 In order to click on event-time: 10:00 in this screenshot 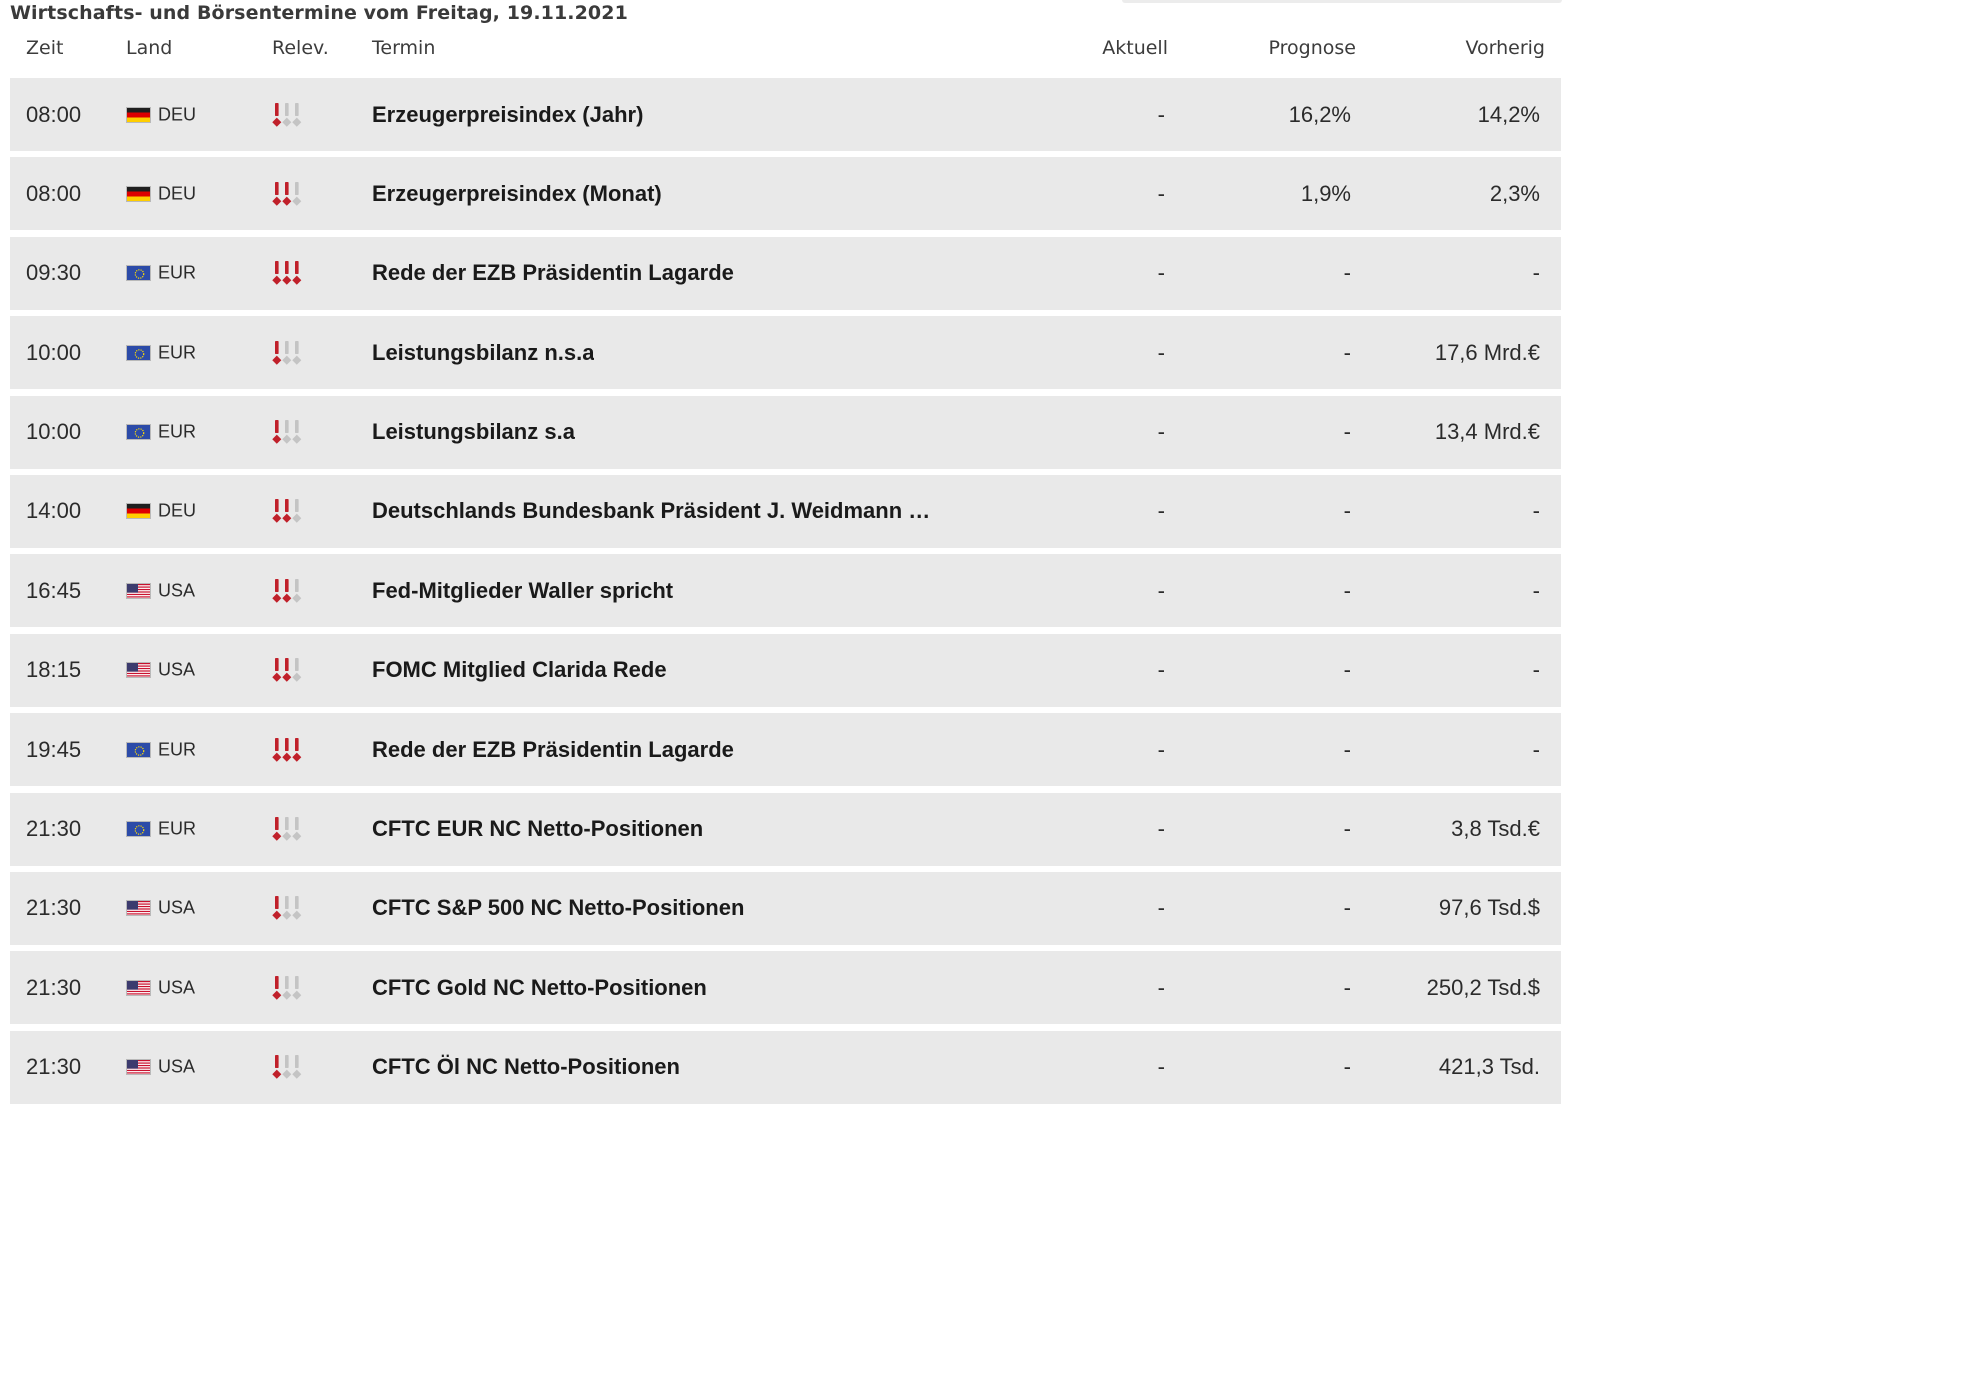, I will do `click(54, 432)`.